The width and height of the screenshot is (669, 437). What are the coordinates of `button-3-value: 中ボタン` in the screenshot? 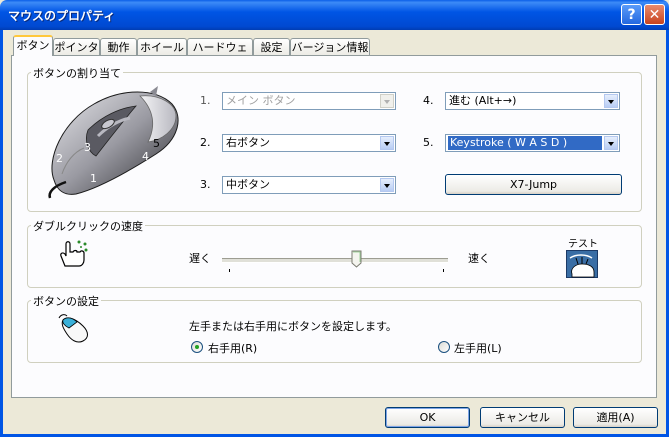 It's located at (248, 184).